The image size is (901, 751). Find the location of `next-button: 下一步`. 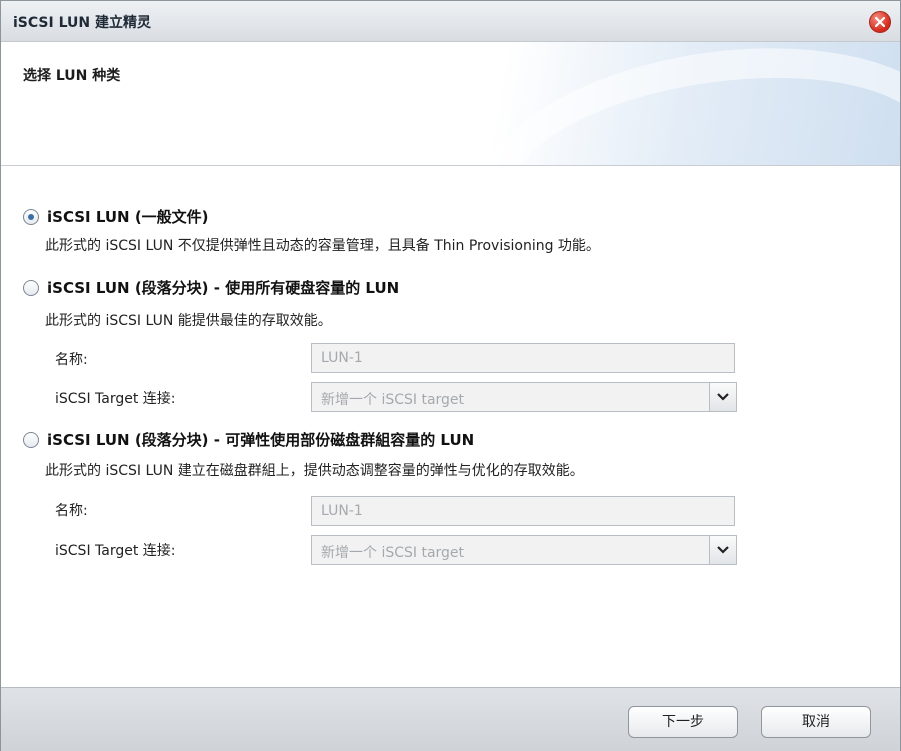

next-button: 下一步 is located at coordinates (683, 722).